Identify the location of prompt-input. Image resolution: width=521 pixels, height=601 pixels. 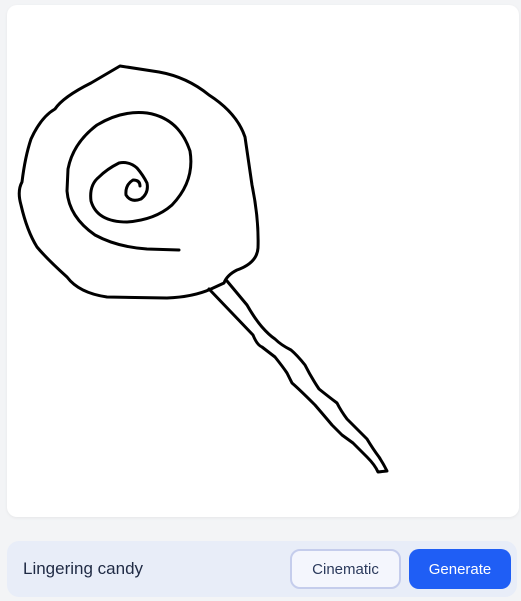
(148, 569).